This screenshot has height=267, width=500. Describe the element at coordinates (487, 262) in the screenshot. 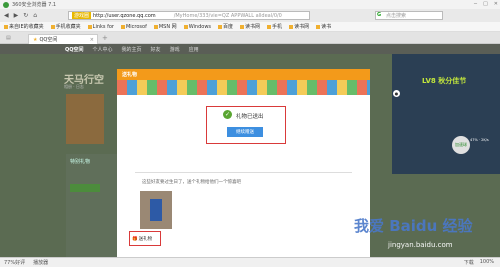

I see `zoom-level: 100%` at that location.